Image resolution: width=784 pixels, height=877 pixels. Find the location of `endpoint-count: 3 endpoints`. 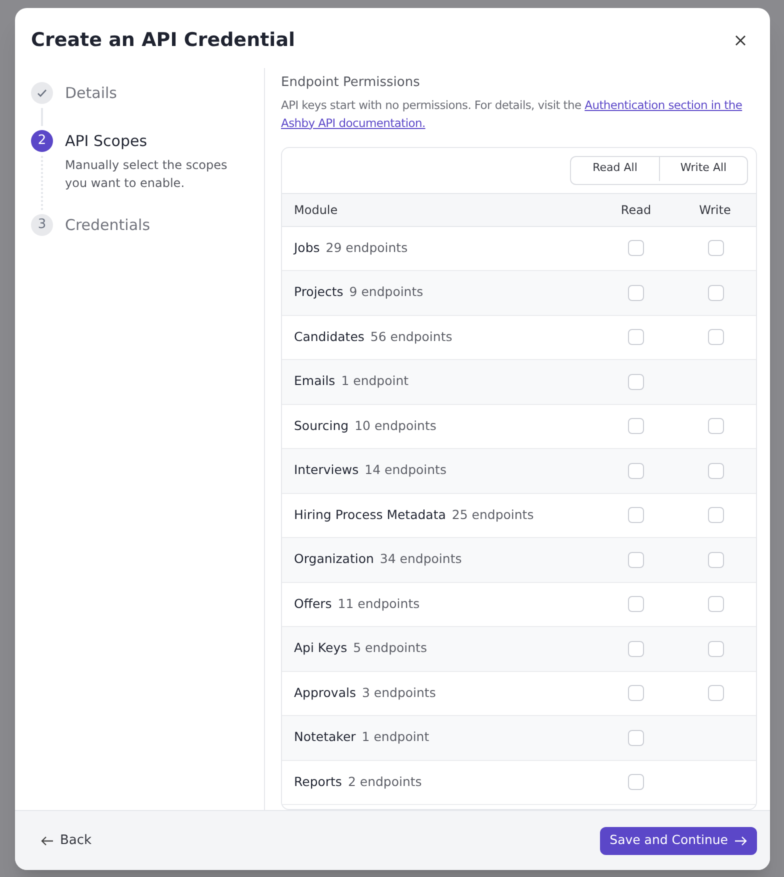

endpoint-count: 3 endpoints is located at coordinates (399, 693).